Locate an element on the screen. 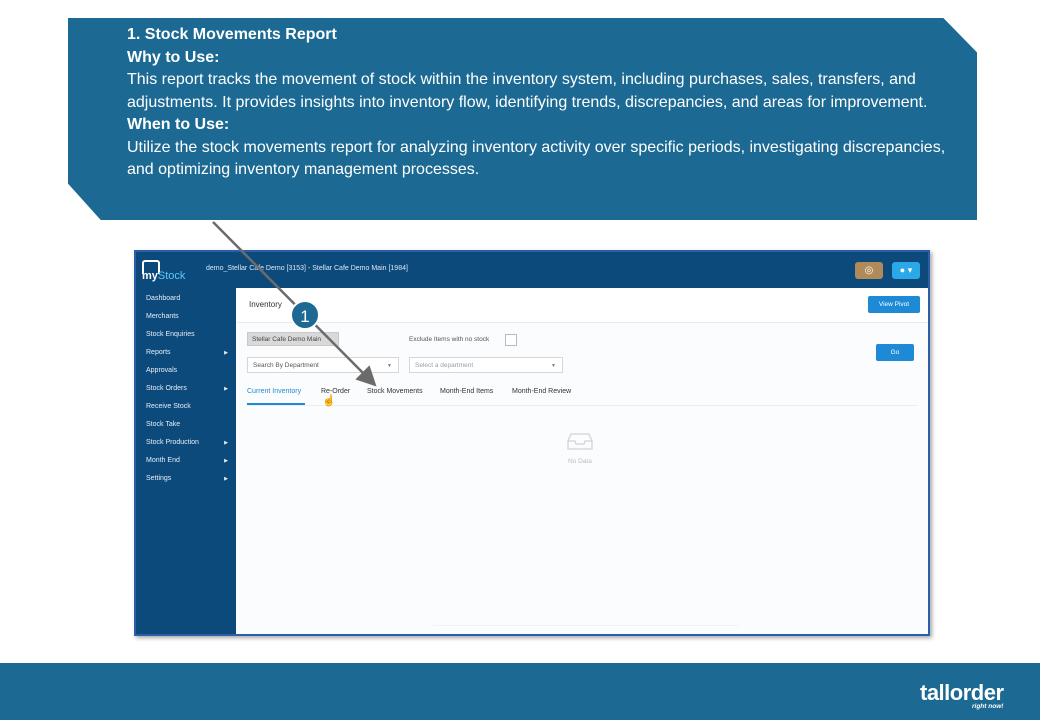  step-badge: 1 is located at coordinates (305, 315).